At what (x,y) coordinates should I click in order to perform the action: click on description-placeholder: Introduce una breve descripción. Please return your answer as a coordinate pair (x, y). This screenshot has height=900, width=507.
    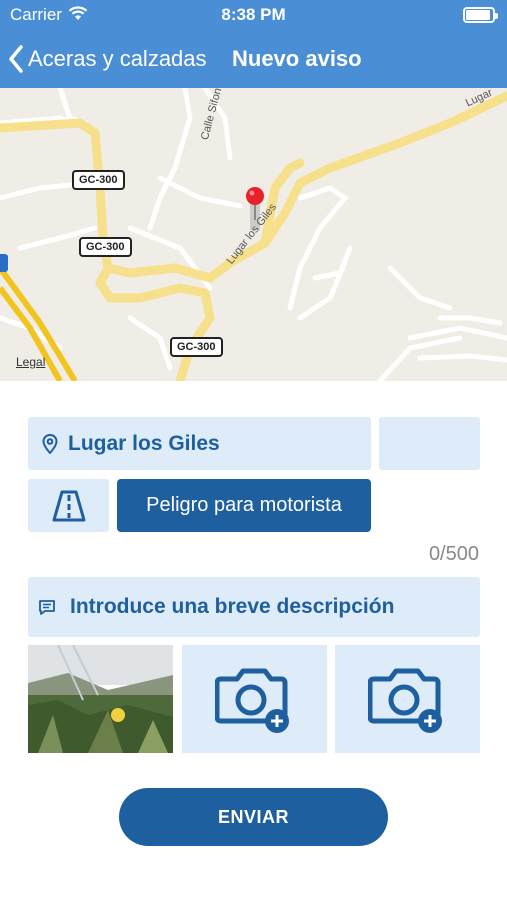
    Looking at the image, I should click on (232, 606).